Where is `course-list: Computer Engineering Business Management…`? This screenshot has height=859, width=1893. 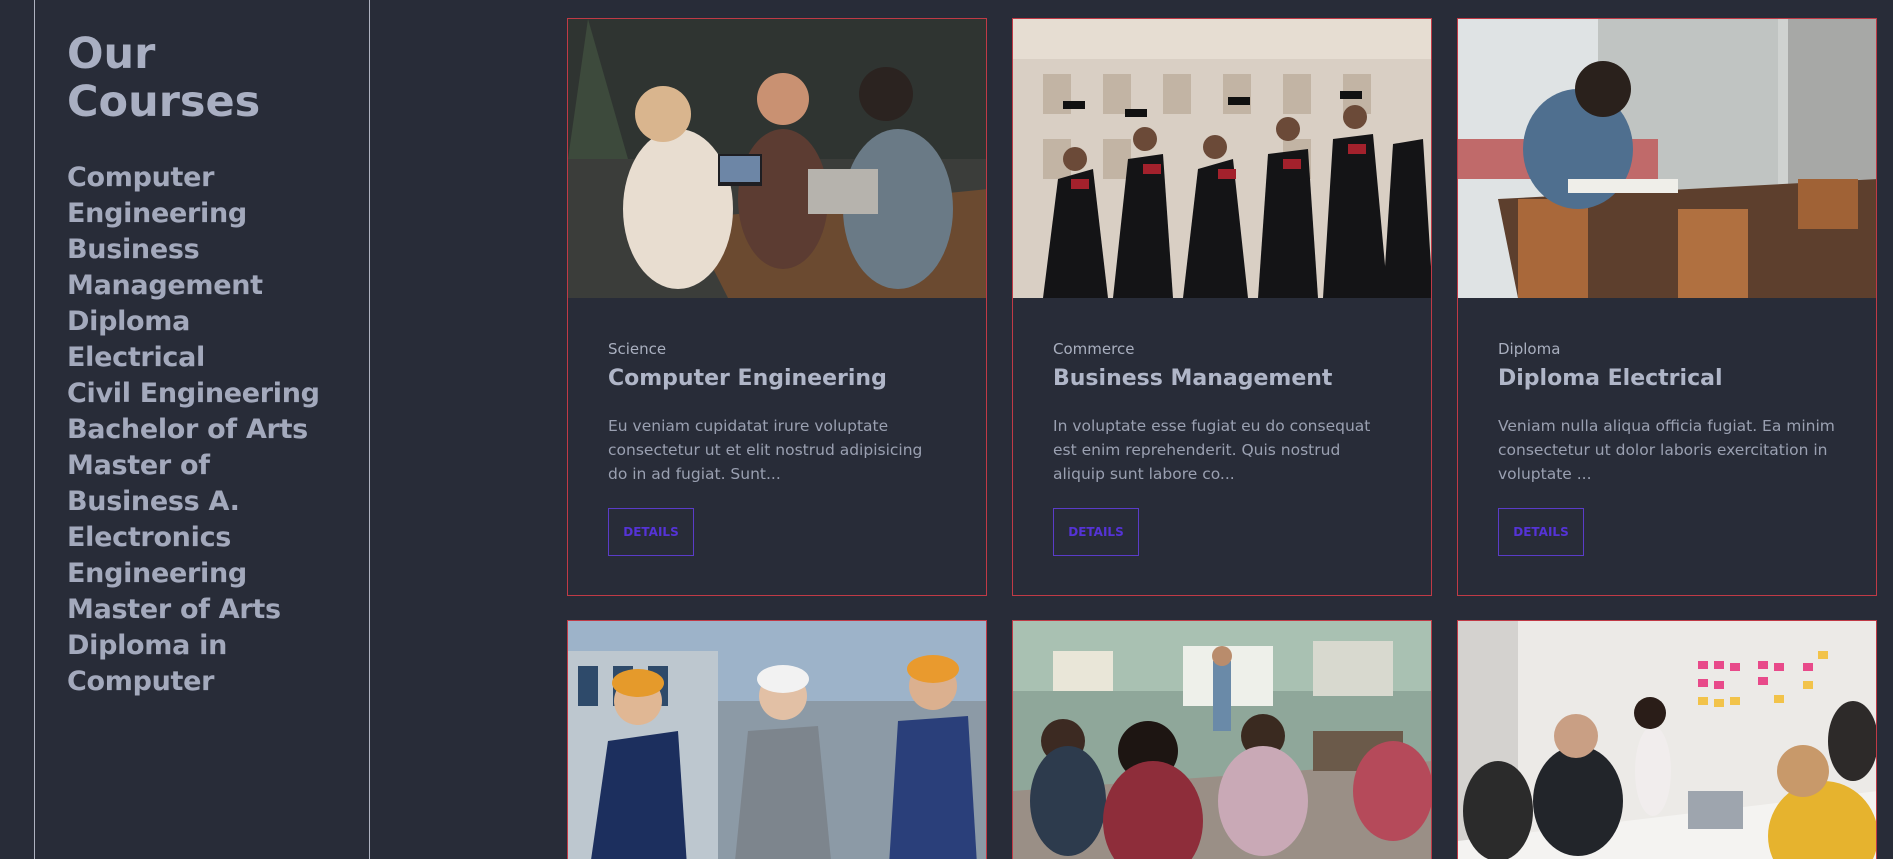
course-list: Computer Engineering Business Management… is located at coordinates (202, 430).